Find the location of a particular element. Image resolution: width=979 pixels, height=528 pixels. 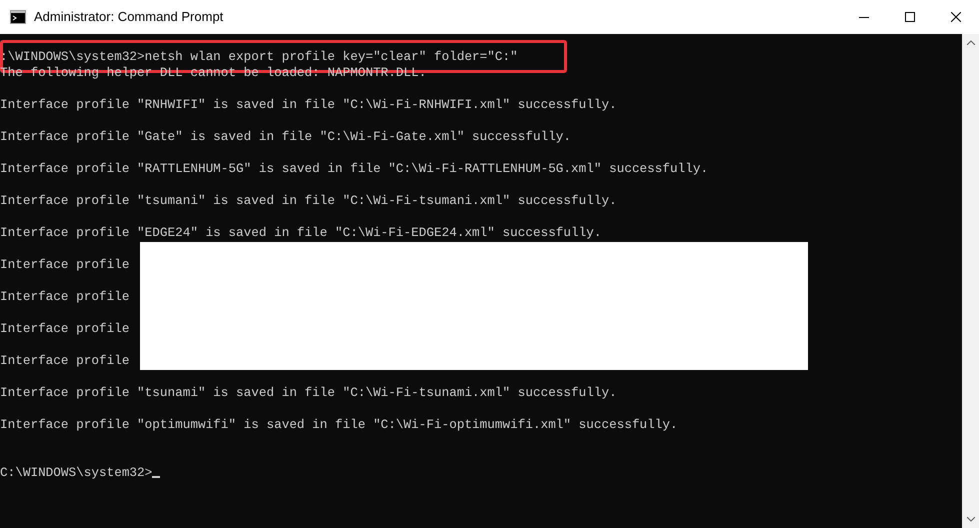

minimize-icon is located at coordinates (864, 17).